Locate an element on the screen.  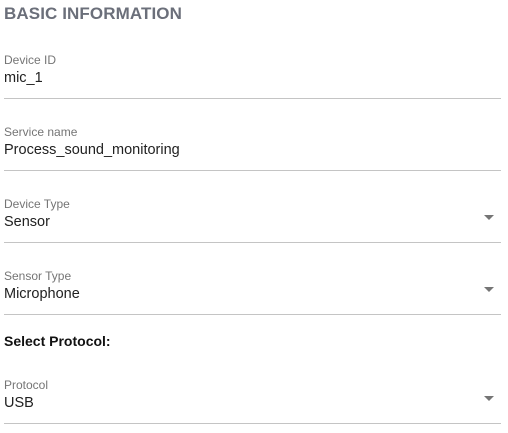
service-name-value: Process_sound_monitoring is located at coordinates (92, 150).